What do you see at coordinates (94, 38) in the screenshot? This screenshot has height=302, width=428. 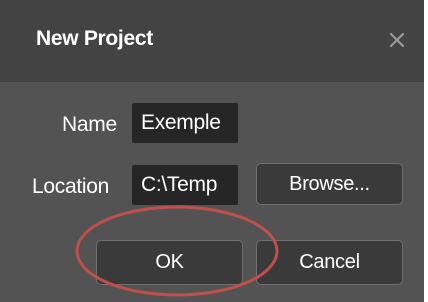 I see `dialog-title: New Project` at bounding box center [94, 38].